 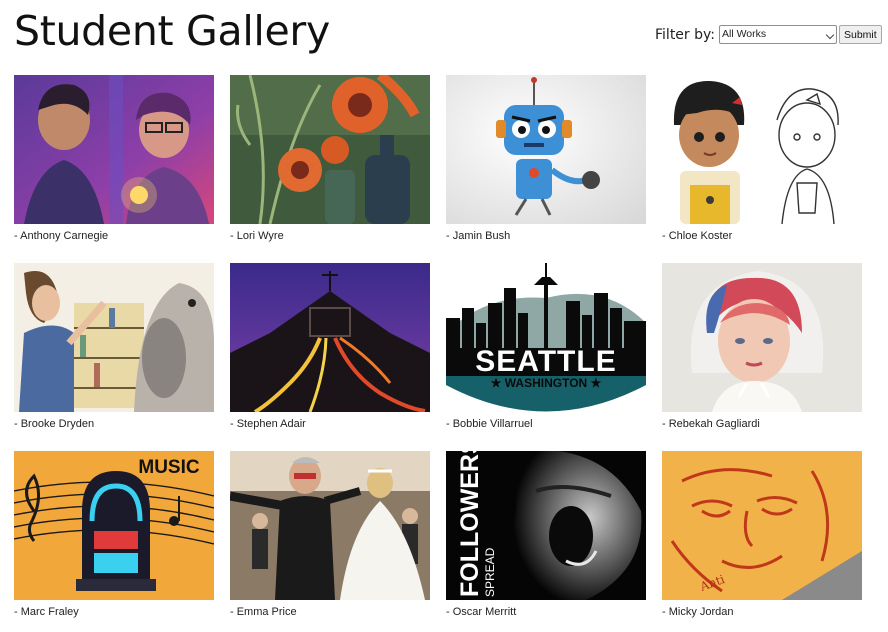 What do you see at coordinates (478, 236) in the screenshot?
I see `artist-caption: - Jamin Bush` at bounding box center [478, 236].